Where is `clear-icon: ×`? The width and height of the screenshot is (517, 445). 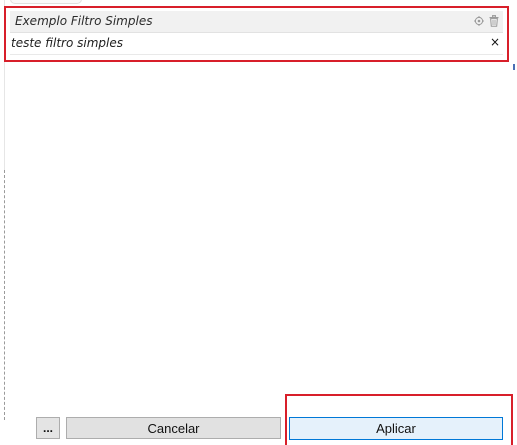 clear-icon: × is located at coordinates (495, 42).